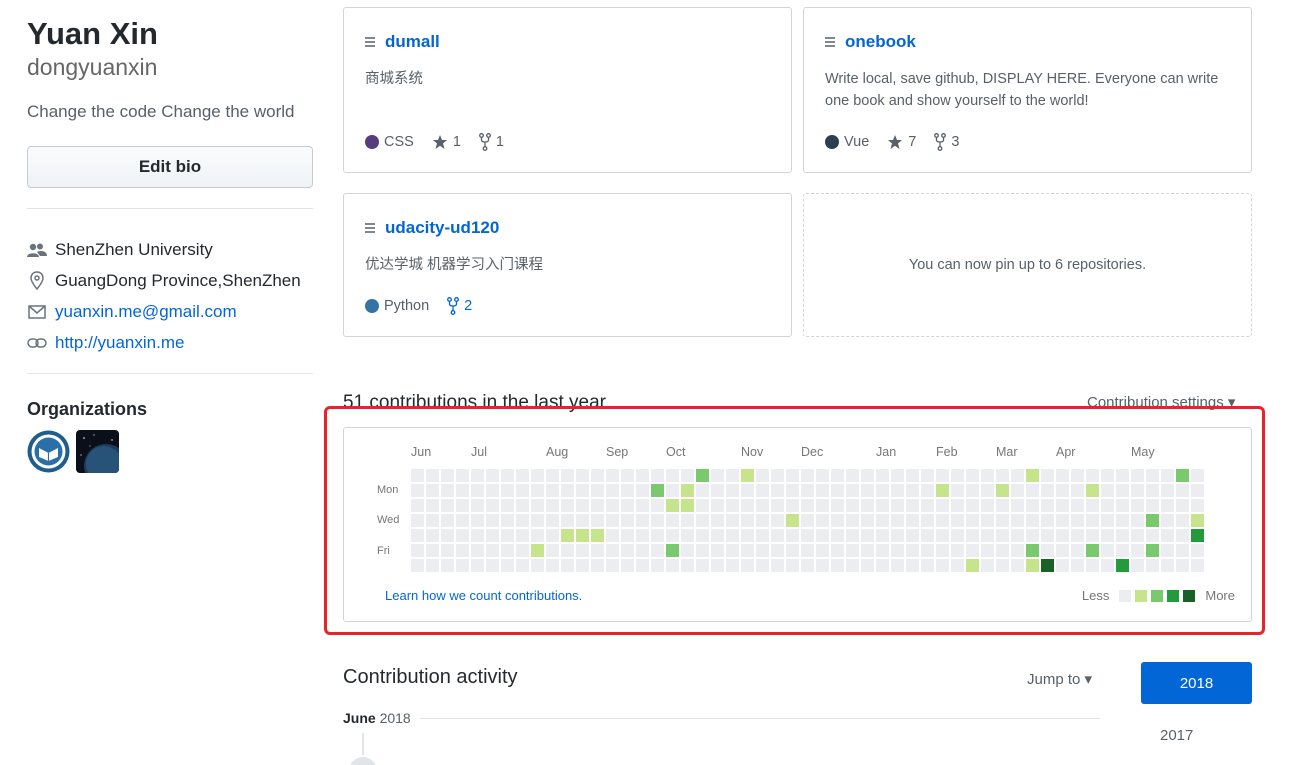 This screenshot has width=1294, height=765. I want to click on repo-link: dumall, so click(412, 42).